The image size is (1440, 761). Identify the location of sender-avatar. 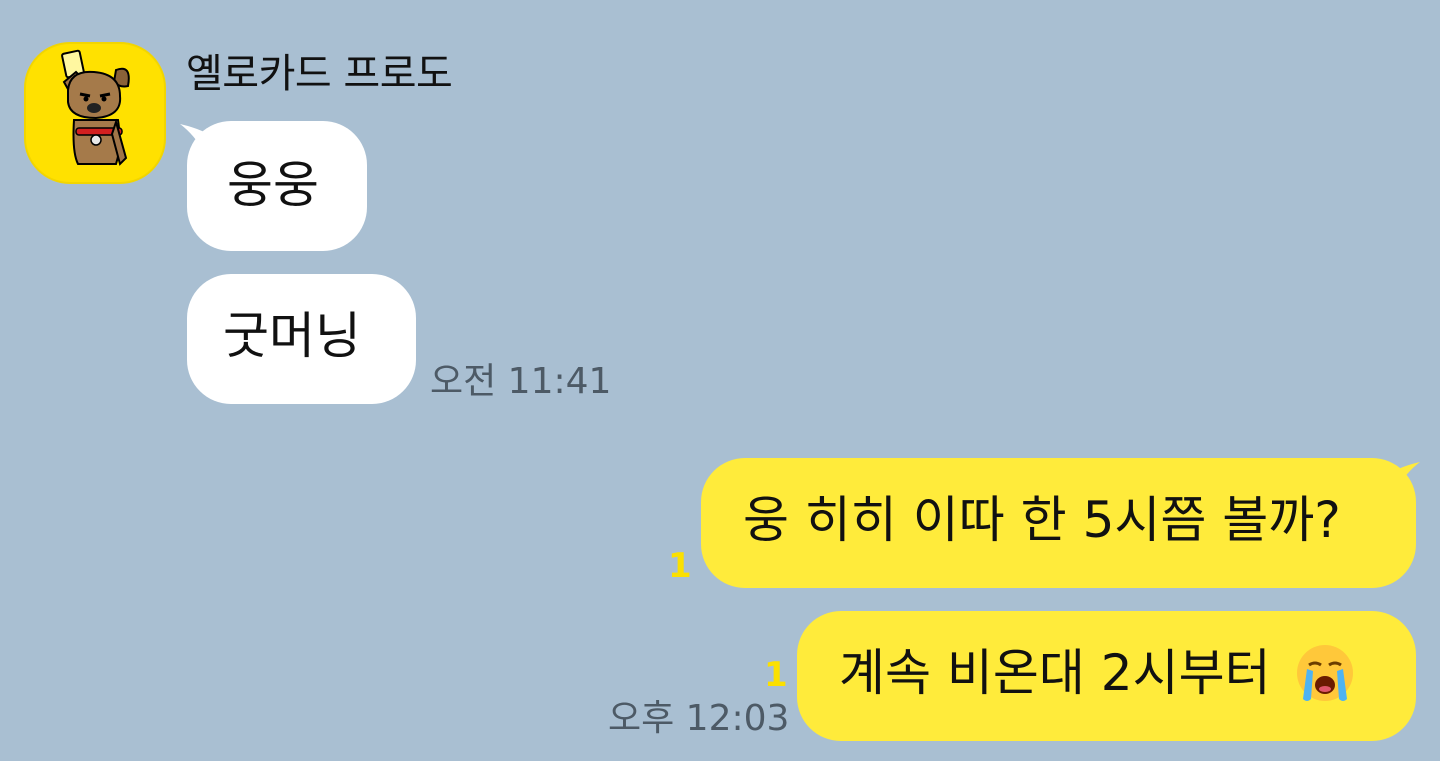
(95, 113).